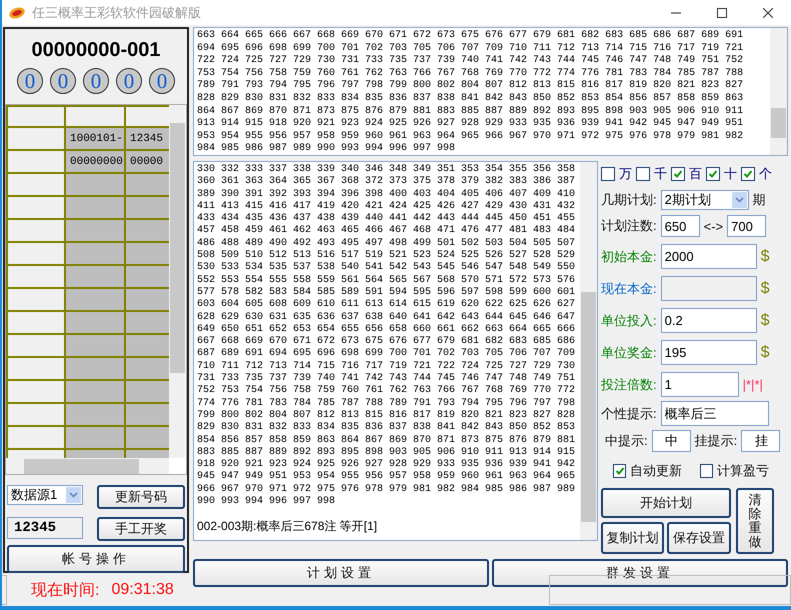  Describe the element at coordinates (470, 99) in the screenshot. I see `number-line: 828 829 830 831 832 833 834 835 836 837 838 841 842 843 850 852 853 854 856 857 858 859 863` at that location.